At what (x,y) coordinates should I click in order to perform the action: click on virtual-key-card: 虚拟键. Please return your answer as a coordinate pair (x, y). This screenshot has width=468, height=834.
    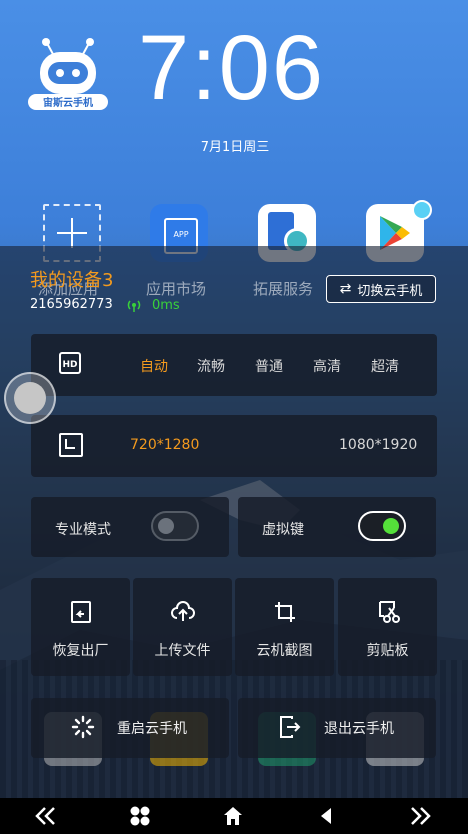
    Looking at the image, I should click on (337, 527).